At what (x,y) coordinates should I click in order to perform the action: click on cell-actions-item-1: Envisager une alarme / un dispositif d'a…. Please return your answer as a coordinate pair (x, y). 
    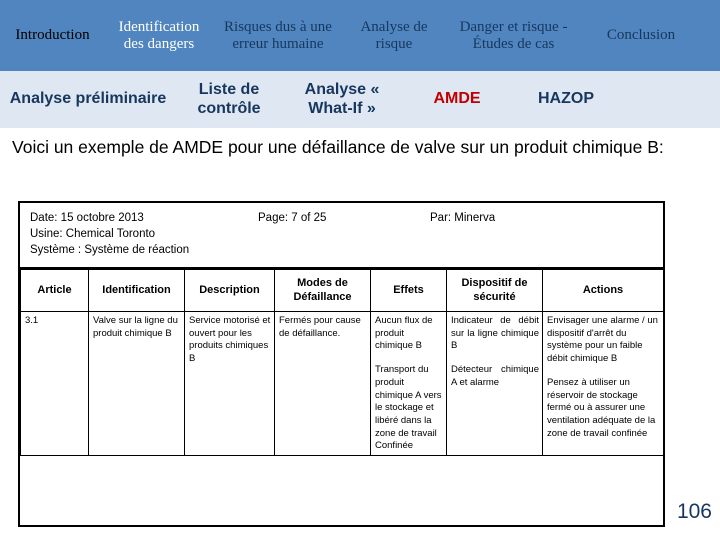
    Looking at the image, I should click on (602, 340).